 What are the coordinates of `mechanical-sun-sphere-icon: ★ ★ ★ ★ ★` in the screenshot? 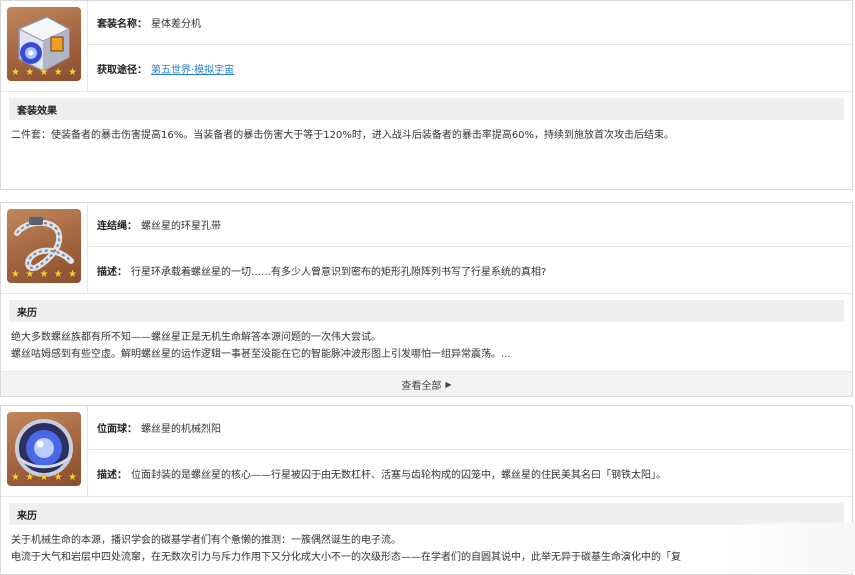 It's located at (44, 449).